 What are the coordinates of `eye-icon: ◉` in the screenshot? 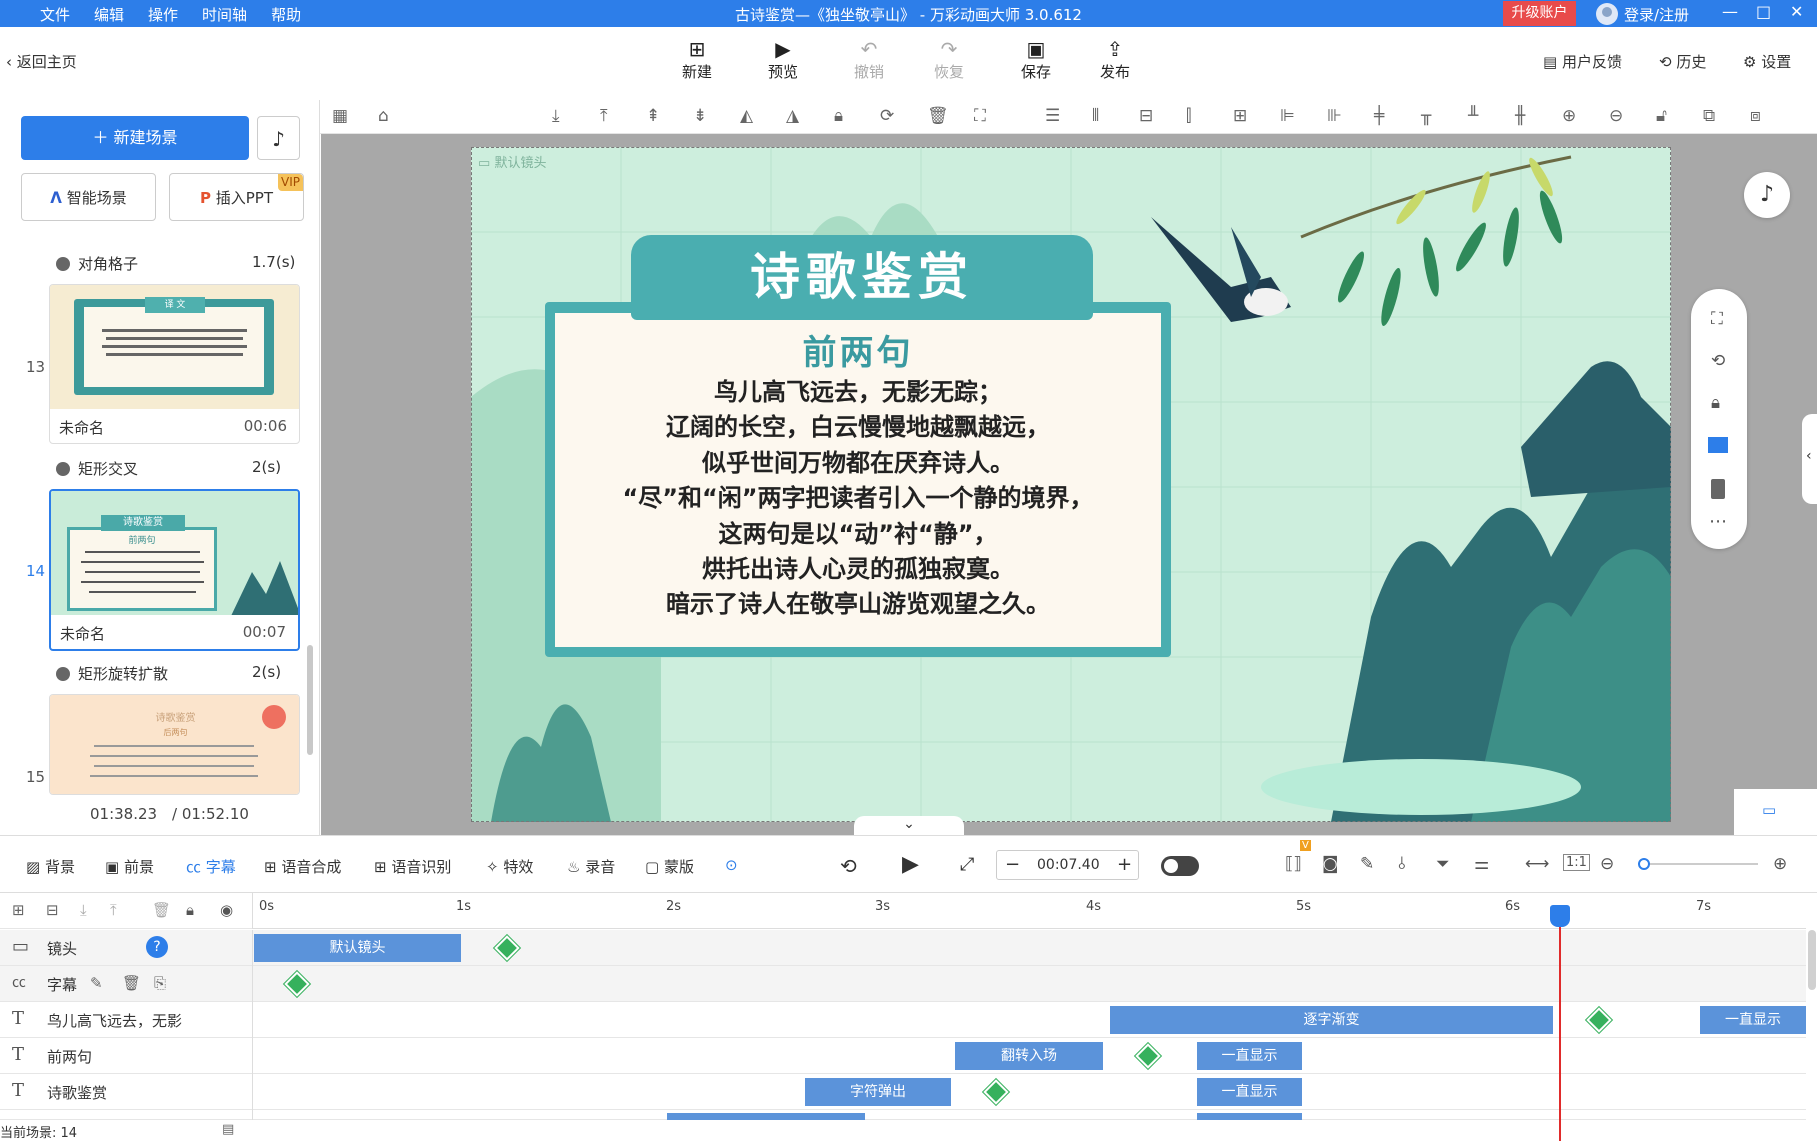 It's located at (226, 910).